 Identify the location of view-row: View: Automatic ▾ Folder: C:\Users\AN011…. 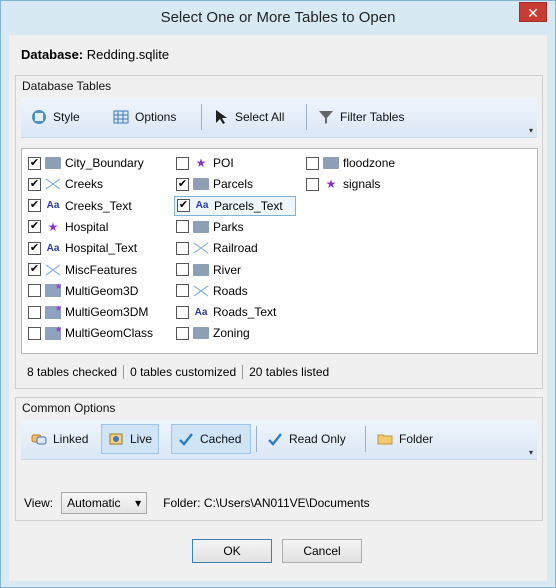
(197, 503).